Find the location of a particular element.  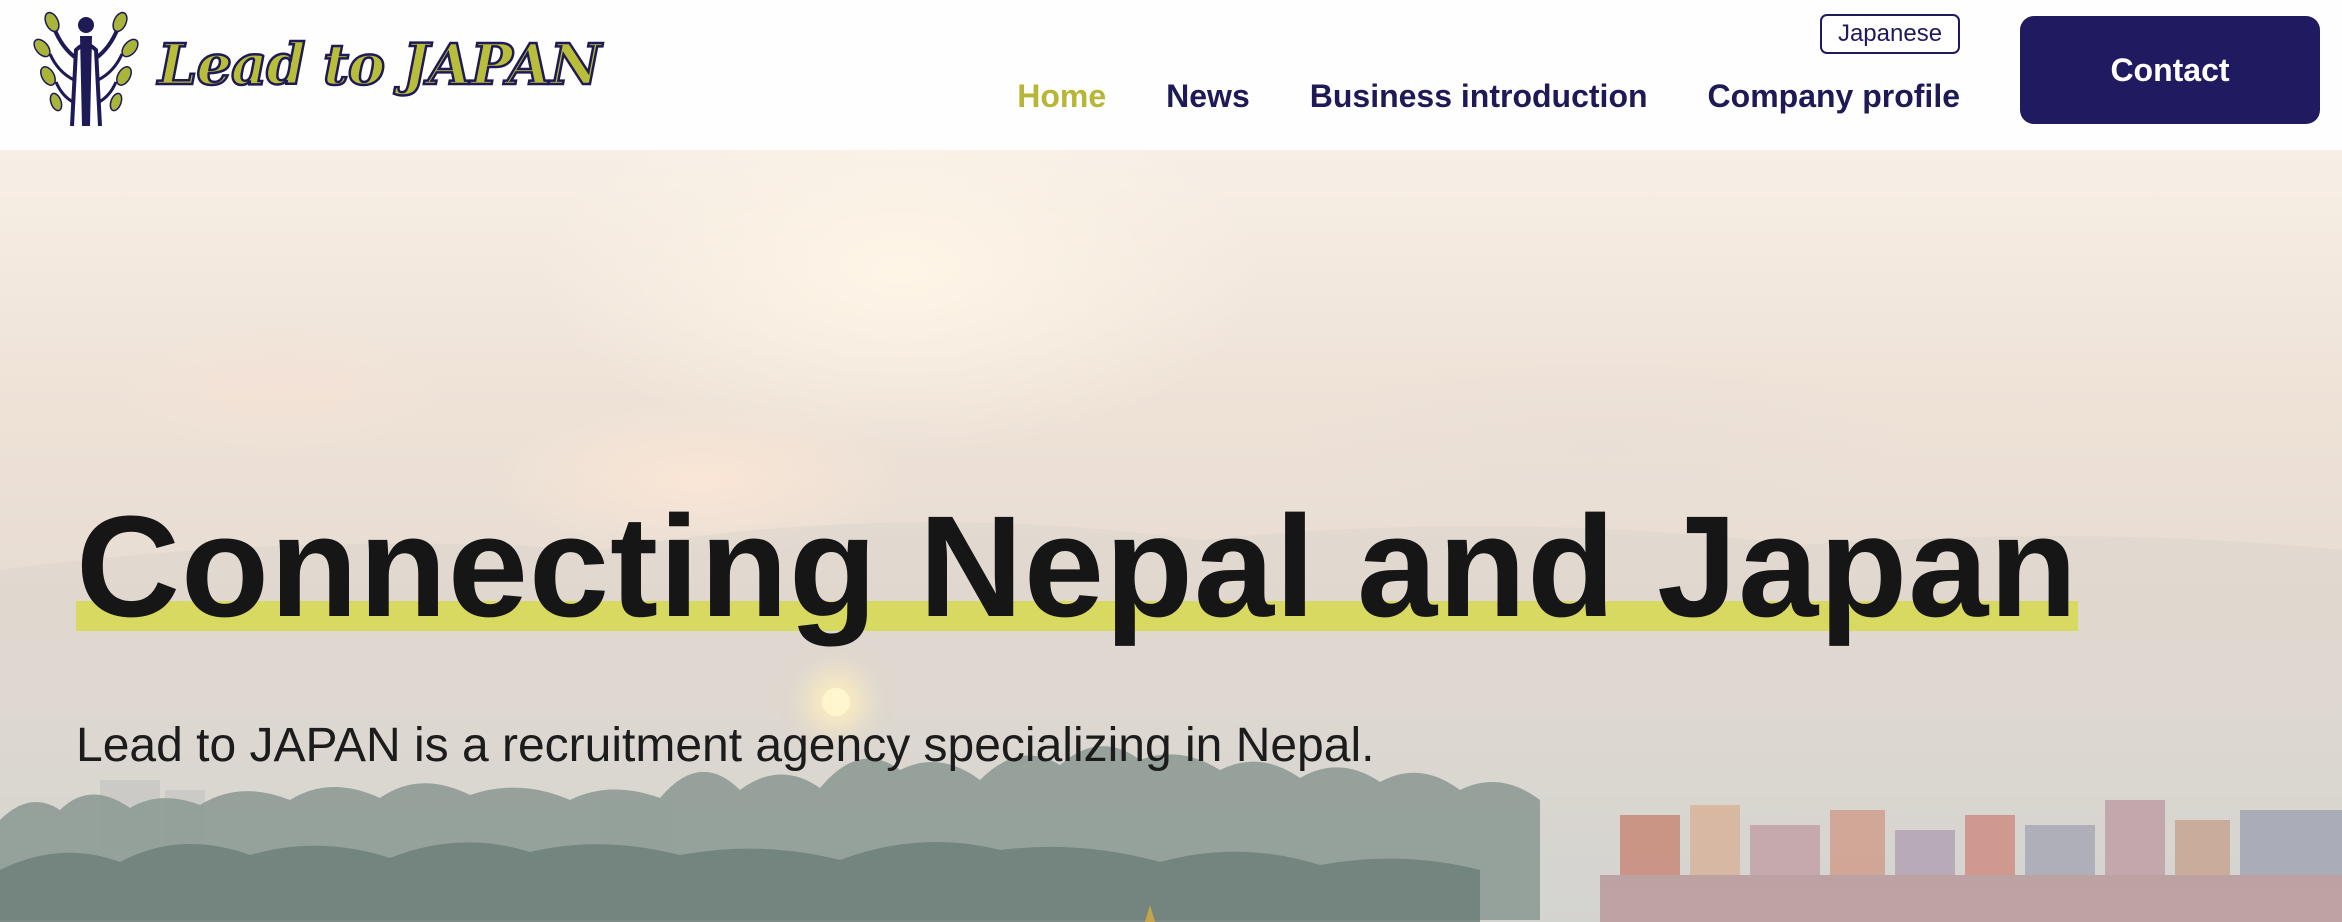

language-toggle-button: Japanese is located at coordinates (1890, 34).